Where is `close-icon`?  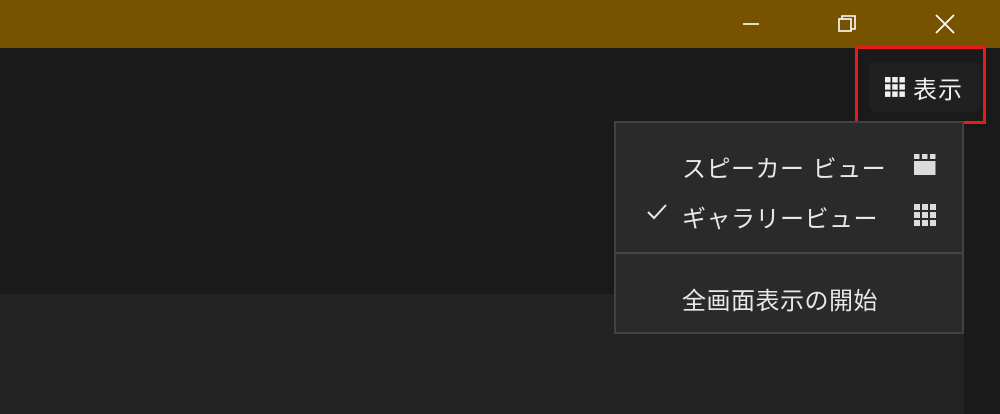
close-icon is located at coordinates (945, 24).